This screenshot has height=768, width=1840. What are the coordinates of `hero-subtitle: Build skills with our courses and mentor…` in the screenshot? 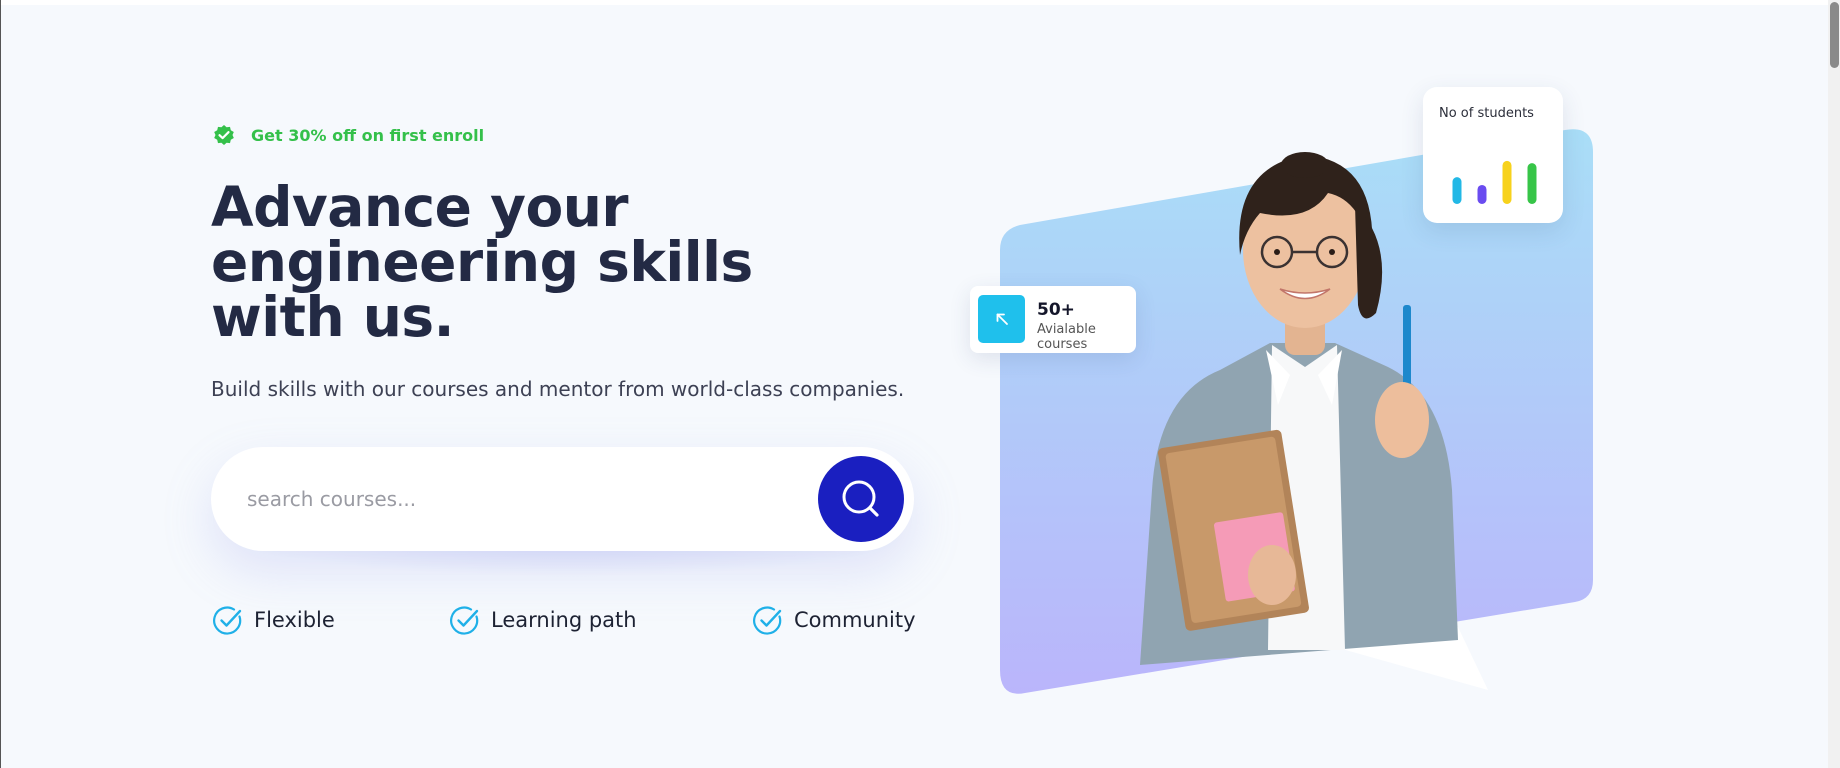 It's located at (558, 389).